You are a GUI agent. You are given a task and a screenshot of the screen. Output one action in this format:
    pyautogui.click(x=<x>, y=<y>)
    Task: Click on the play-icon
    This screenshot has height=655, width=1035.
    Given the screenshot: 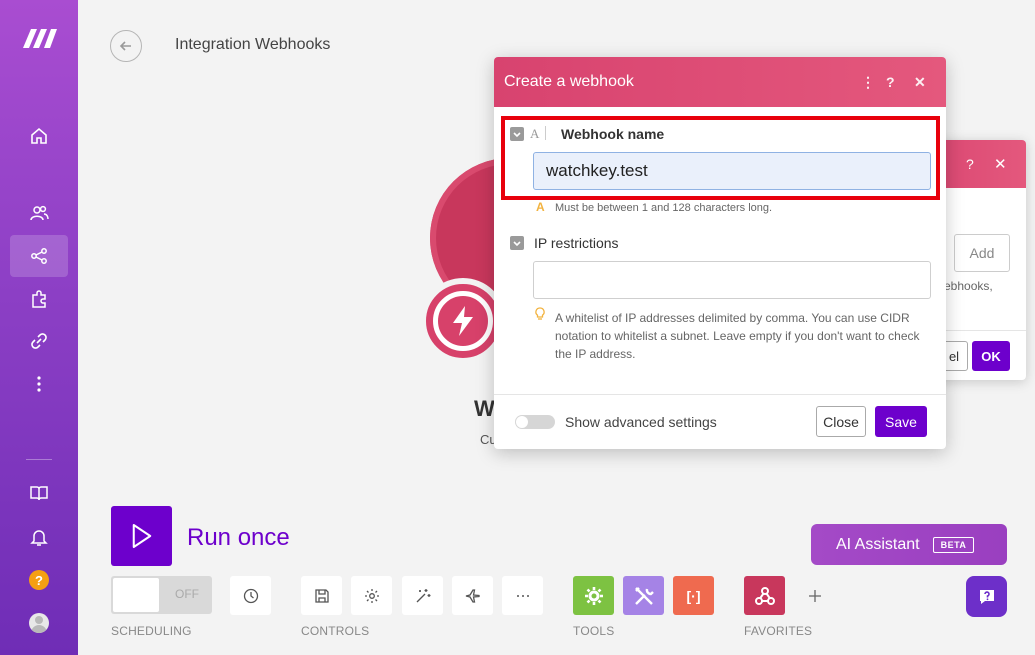 What is the action you would take?
    pyautogui.click(x=141, y=536)
    